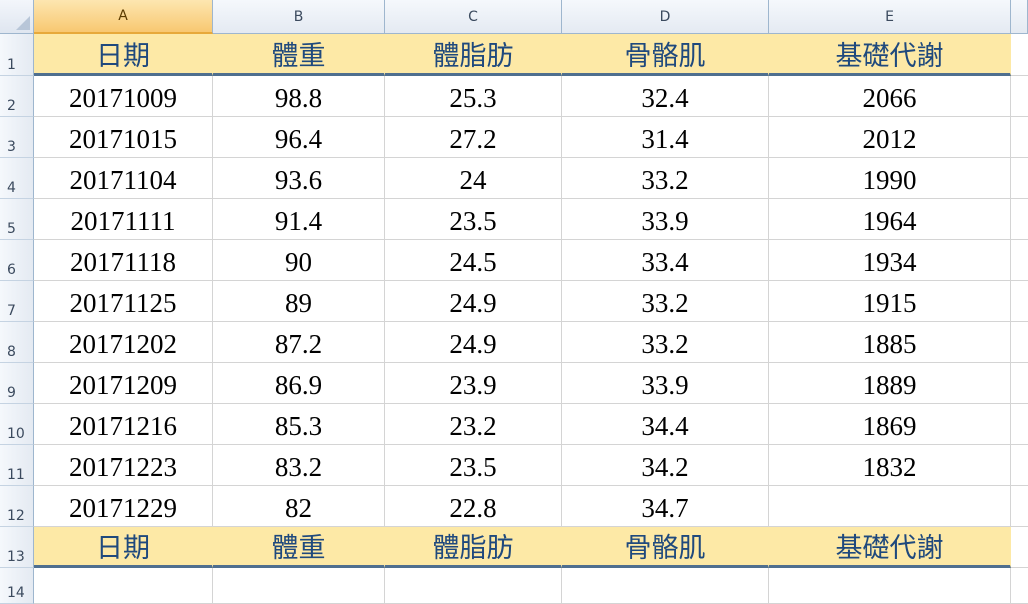 The image size is (1028, 604). What do you see at coordinates (890, 96) in the screenshot?
I see `cell-e2: 2066` at bounding box center [890, 96].